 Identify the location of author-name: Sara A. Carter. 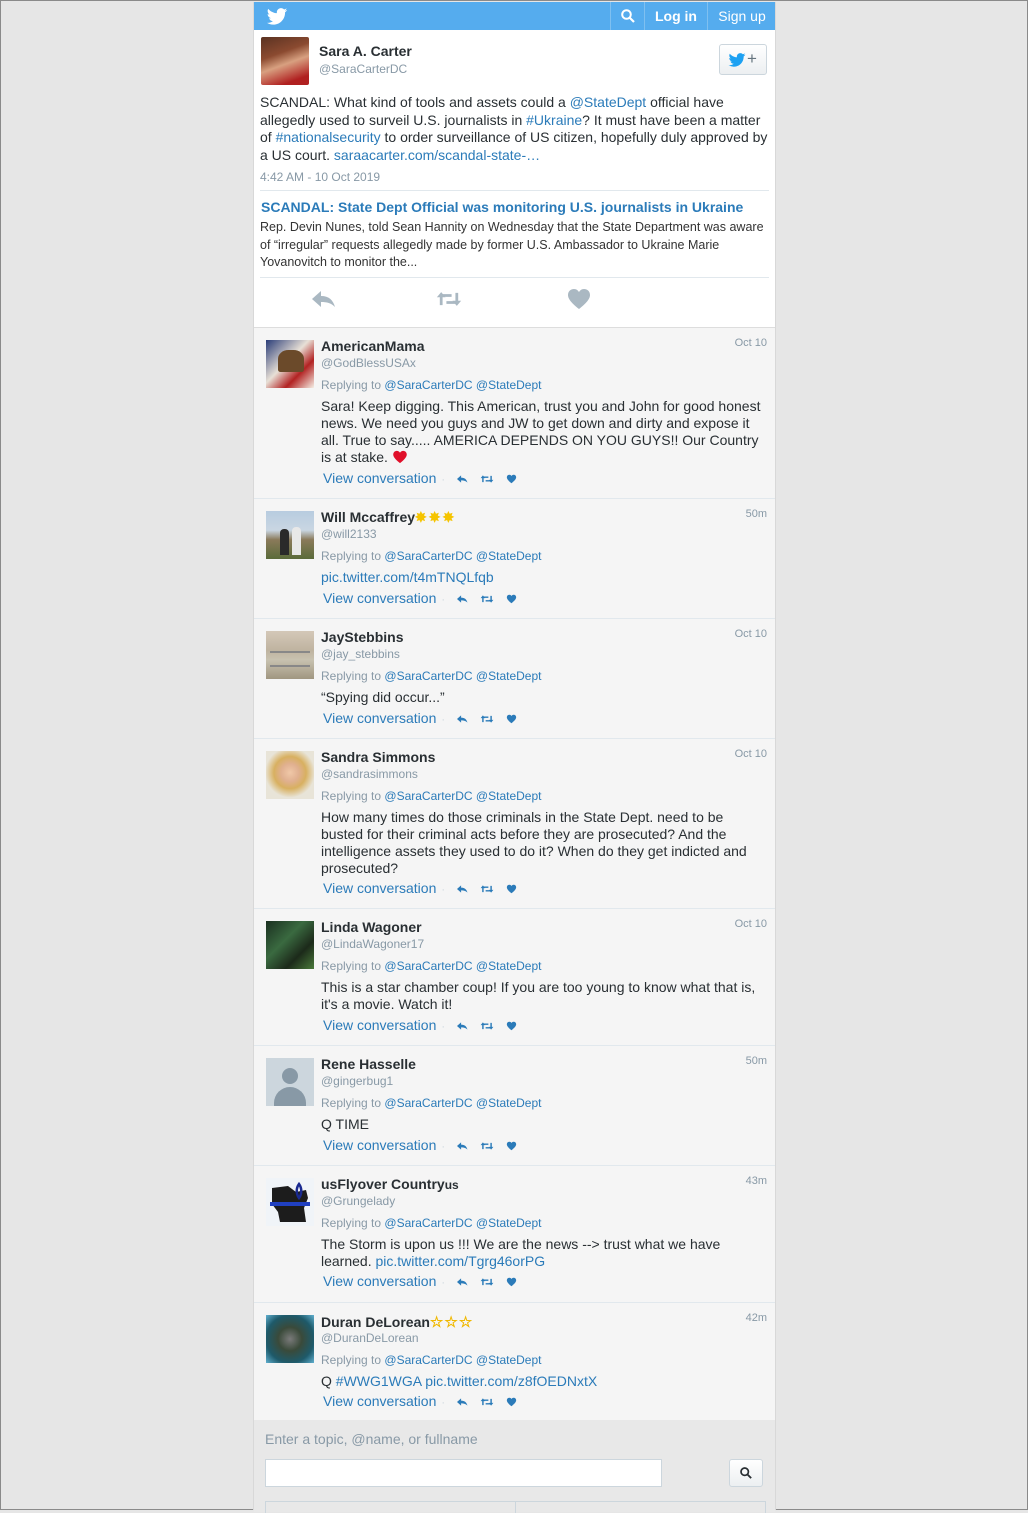
(365, 51).